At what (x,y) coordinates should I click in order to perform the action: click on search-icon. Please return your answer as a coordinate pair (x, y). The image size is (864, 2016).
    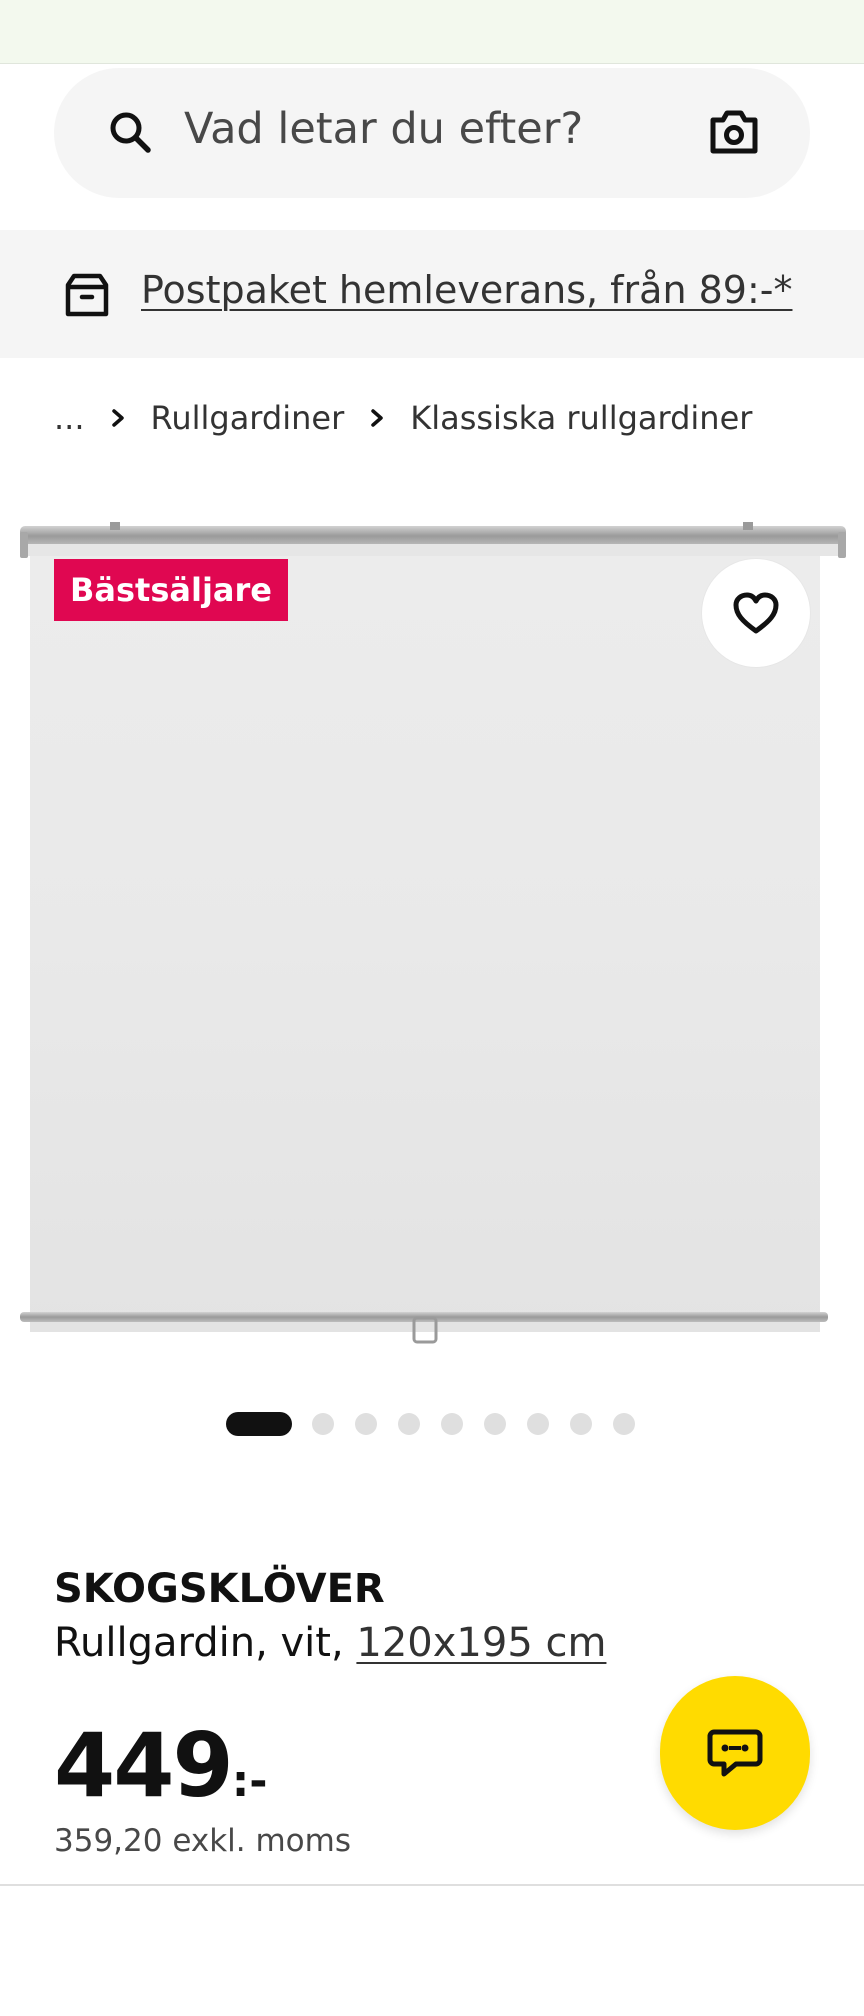
    Looking at the image, I should click on (130, 132).